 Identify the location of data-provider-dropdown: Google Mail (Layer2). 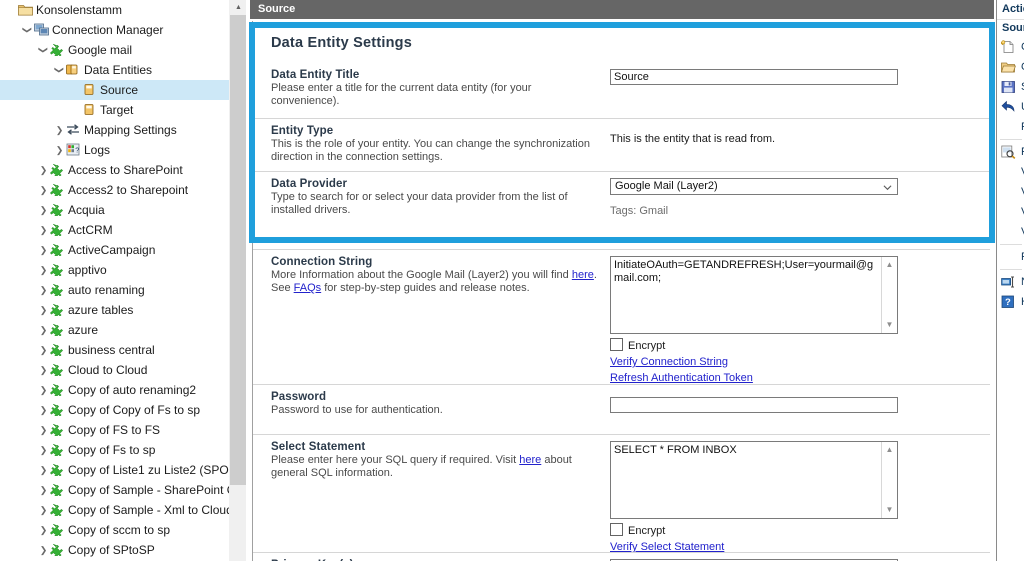
(754, 186).